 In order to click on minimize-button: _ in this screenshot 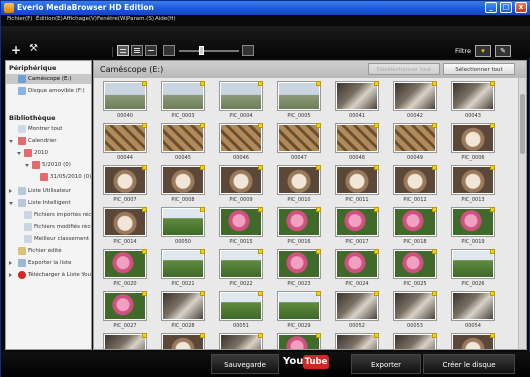, I will do `click(491, 7)`.